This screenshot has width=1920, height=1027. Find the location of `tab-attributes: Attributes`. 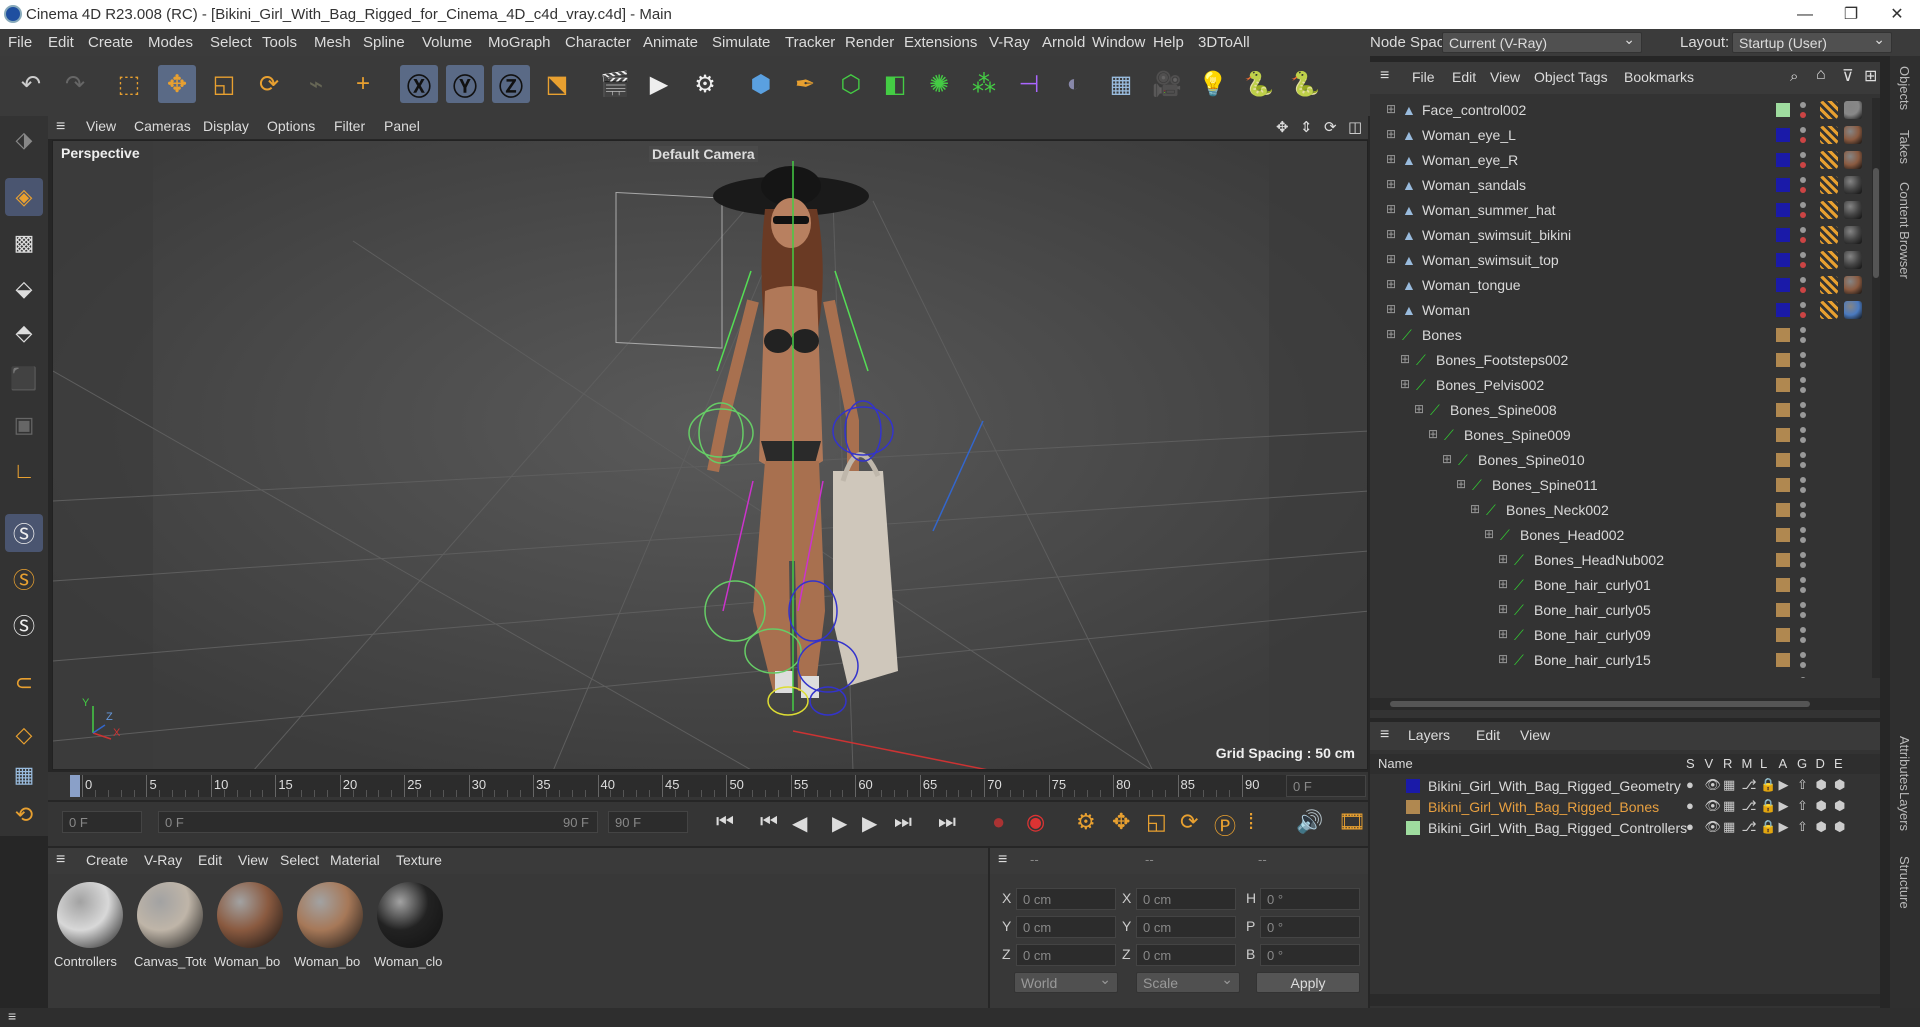

tab-attributes: Attributes is located at coordinates (1904, 763).